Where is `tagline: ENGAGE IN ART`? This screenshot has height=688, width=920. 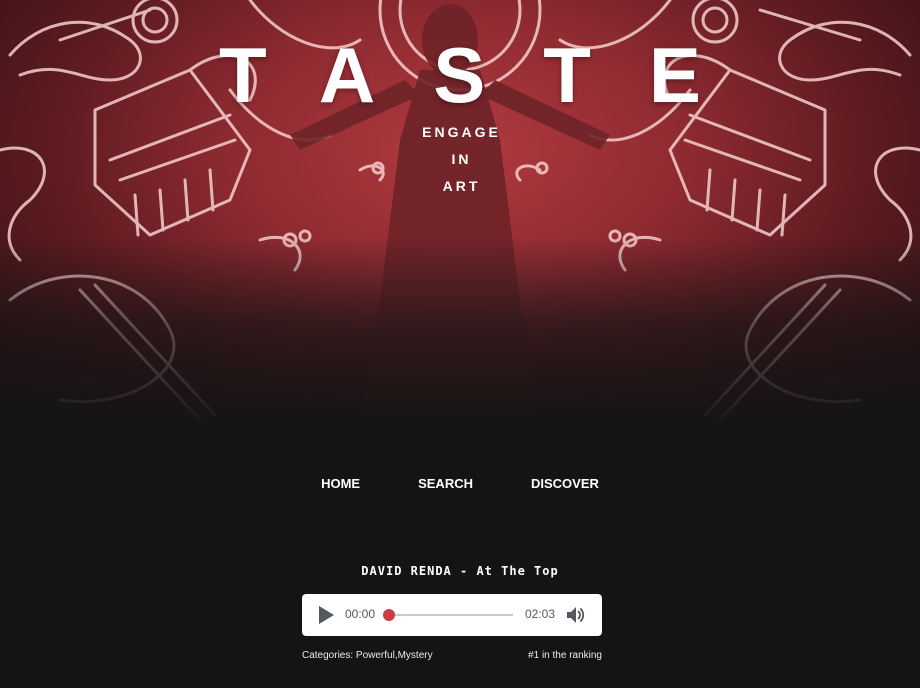
tagline: ENGAGE IN ART is located at coordinates (460, 159).